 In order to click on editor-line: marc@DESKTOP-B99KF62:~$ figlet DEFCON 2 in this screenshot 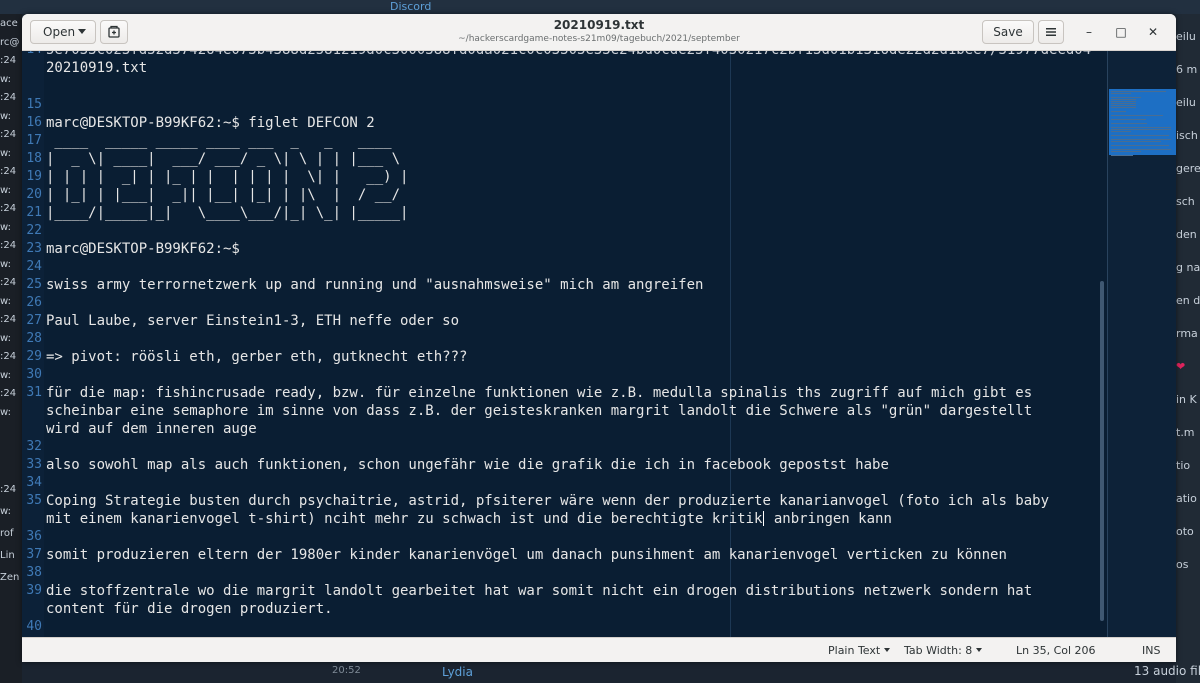, I will do `click(210, 122)`.